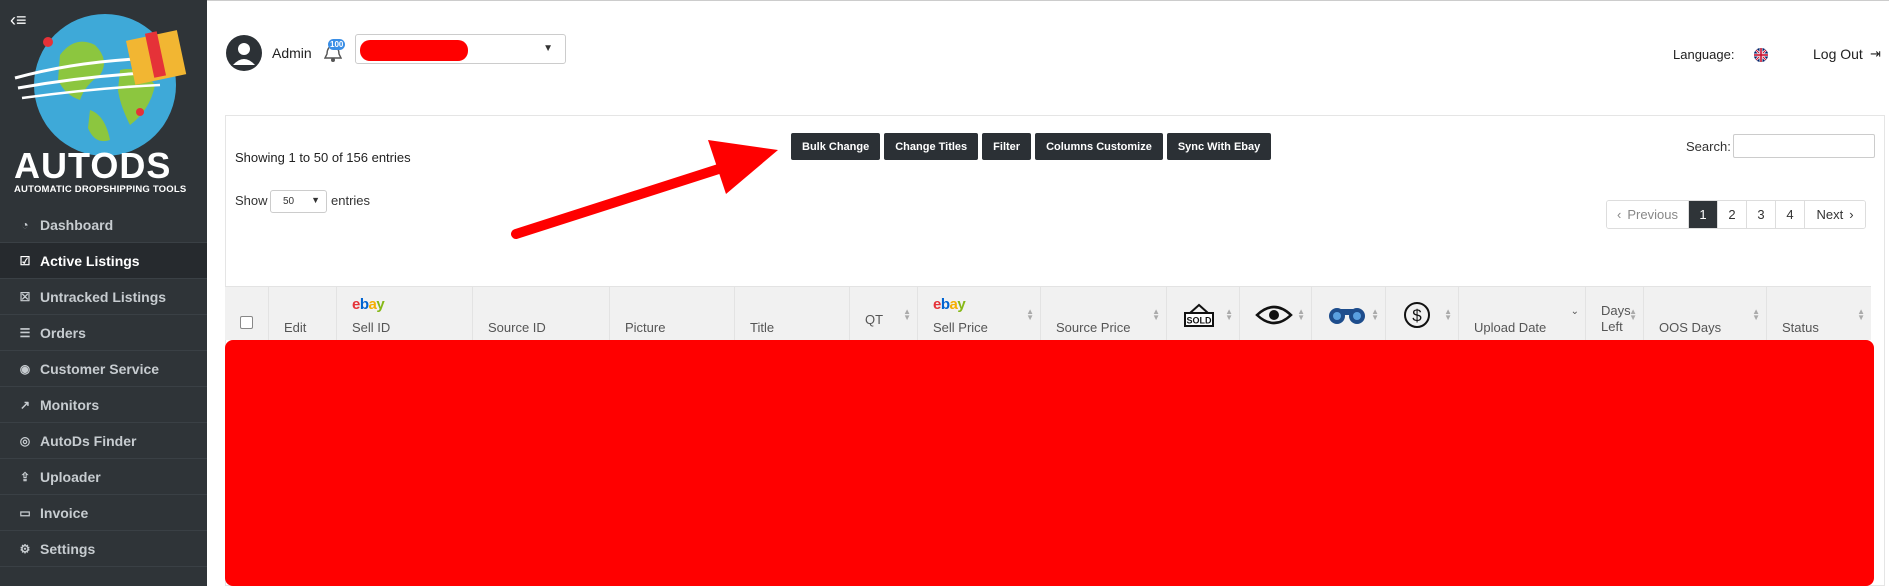 This screenshot has width=1889, height=586. I want to click on sidebar-item-label: Monitors, so click(70, 404).